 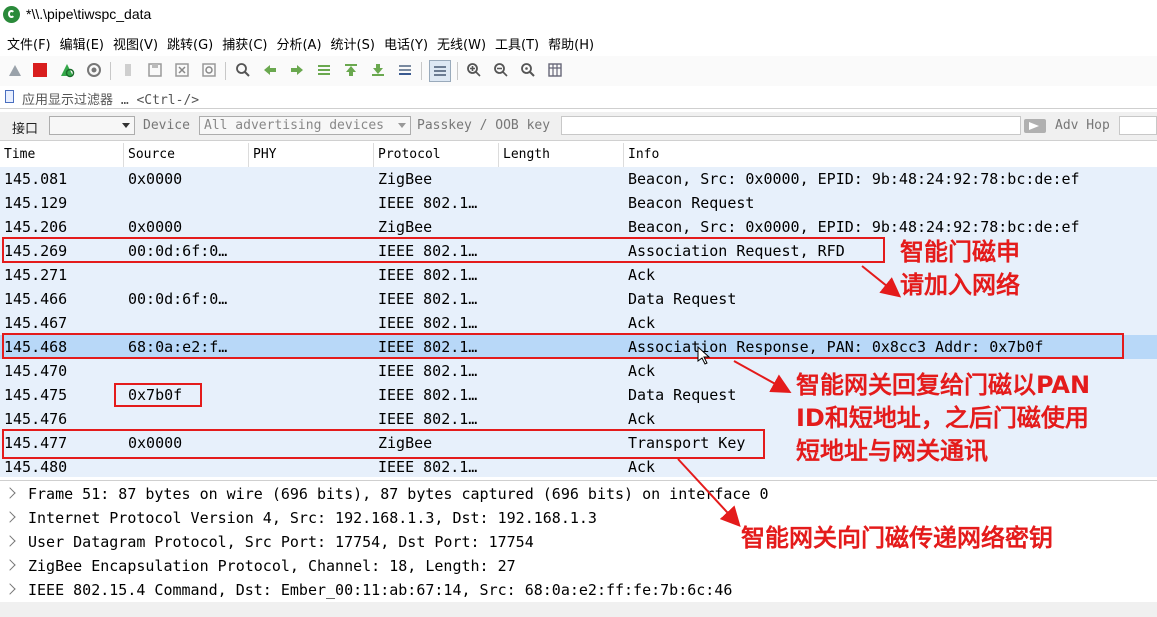 I want to click on interface-select, so click(x=92, y=125).